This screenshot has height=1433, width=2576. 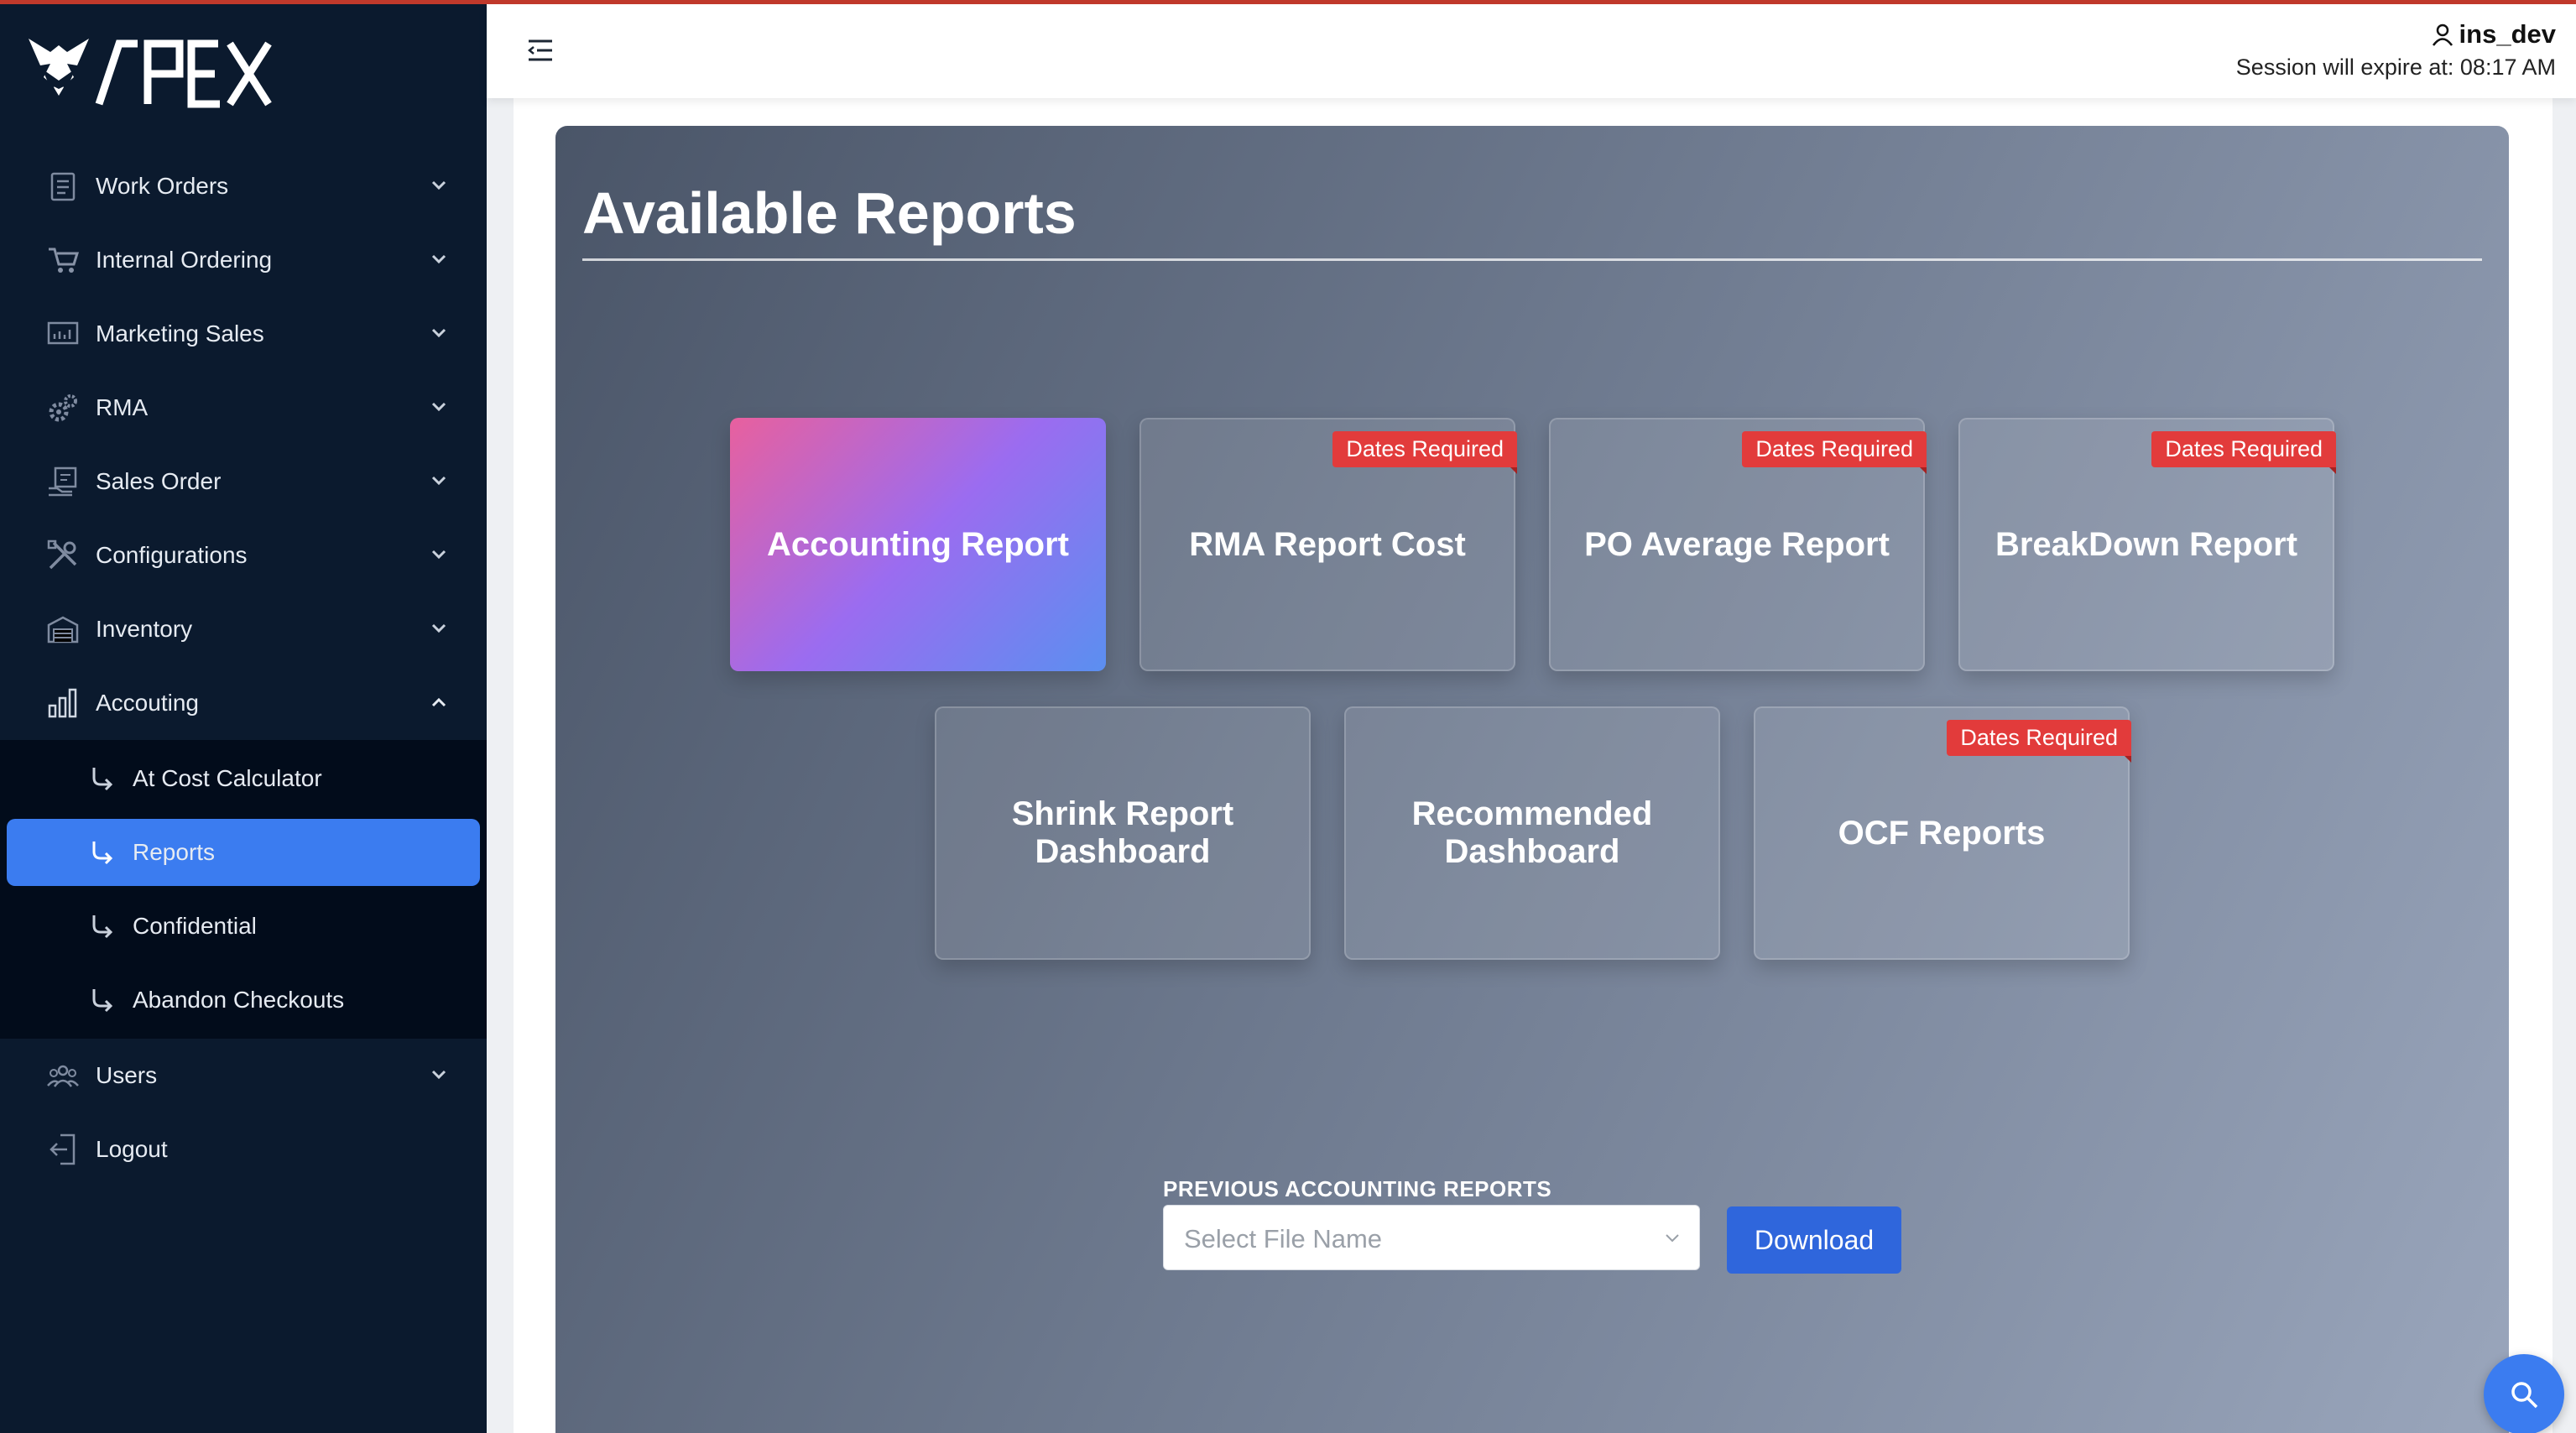 I want to click on gears-icon, so click(x=63, y=408).